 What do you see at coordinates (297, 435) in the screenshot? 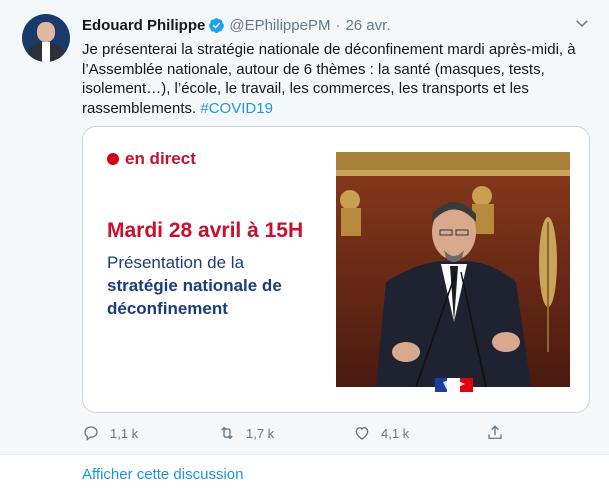
I see `tweet-actions: 1,1 k 1,7 k 4,1 k` at bounding box center [297, 435].